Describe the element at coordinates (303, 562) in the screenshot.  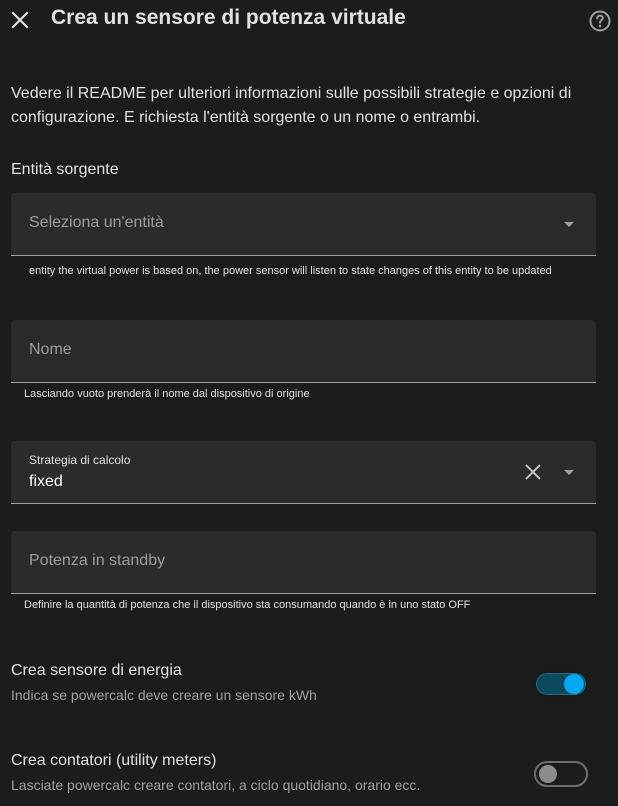
I see `standby-power-field: Potenza in standby` at that location.